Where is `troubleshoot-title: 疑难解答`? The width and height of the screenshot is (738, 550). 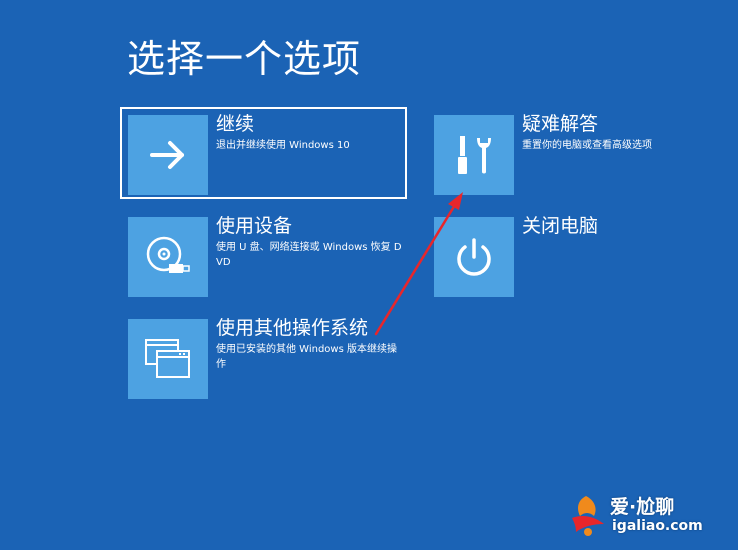
troubleshoot-title: 疑难解答 is located at coordinates (560, 124).